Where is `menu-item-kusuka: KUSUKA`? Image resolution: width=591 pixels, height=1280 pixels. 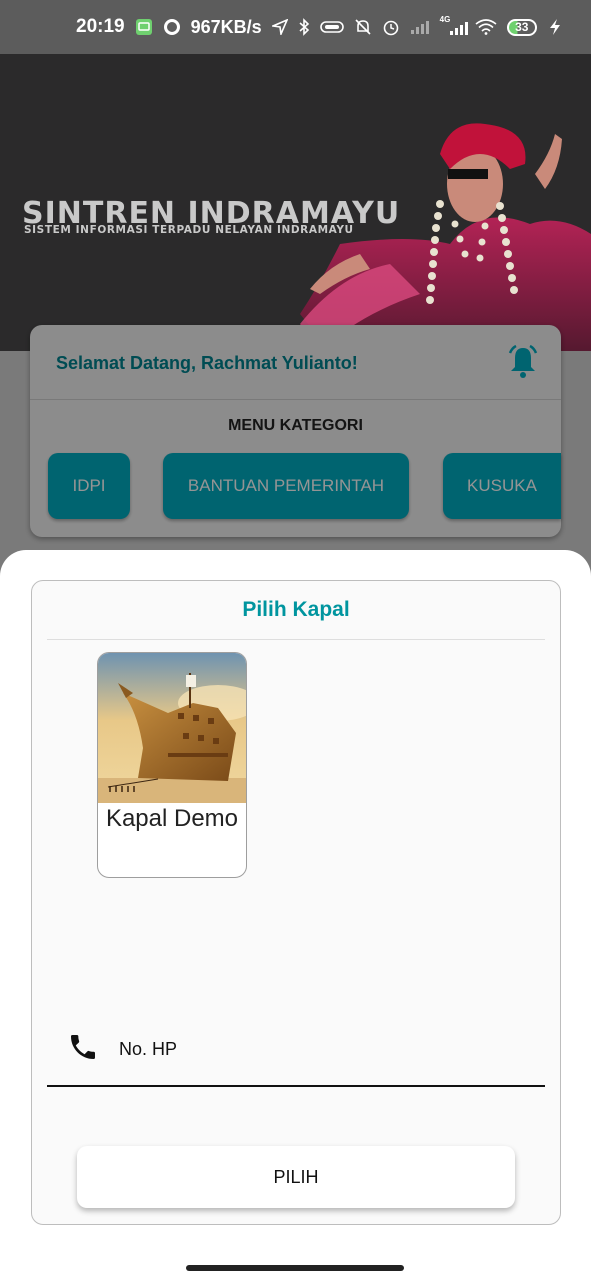 menu-item-kusuka: KUSUKA is located at coordinates (502, 486).